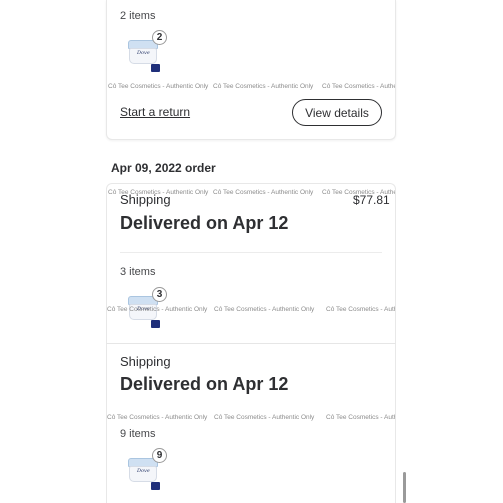 The width and height of the screenshot is (503, 503). Describe the element at coordinates (251, 252) in the screenshot. I see `divider` at that location.